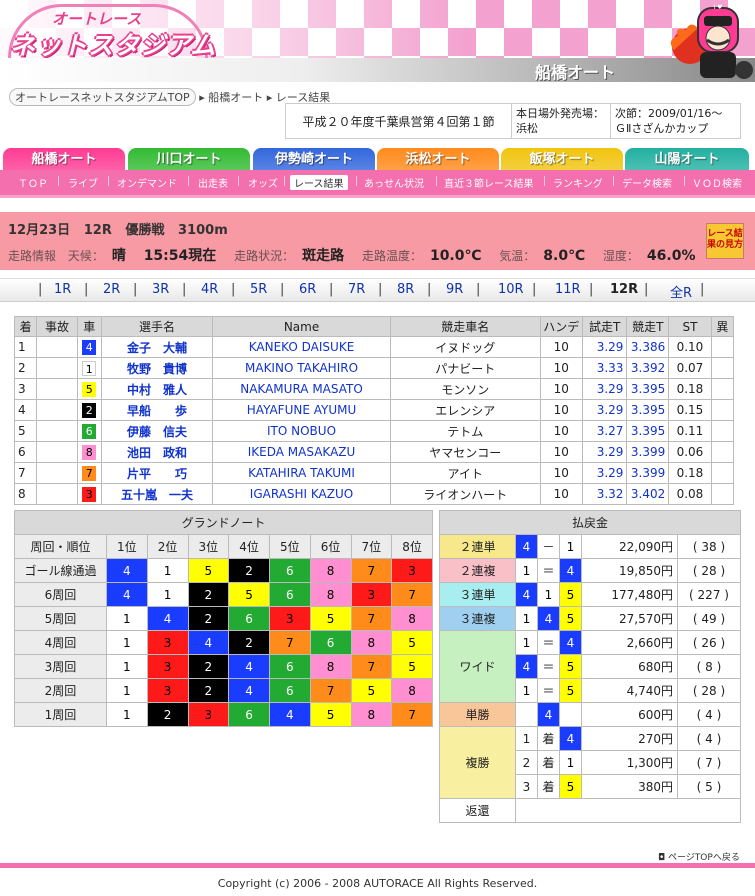  I want to click on rider-name-en: KANEKO DAISUKE, so click(301, 347).